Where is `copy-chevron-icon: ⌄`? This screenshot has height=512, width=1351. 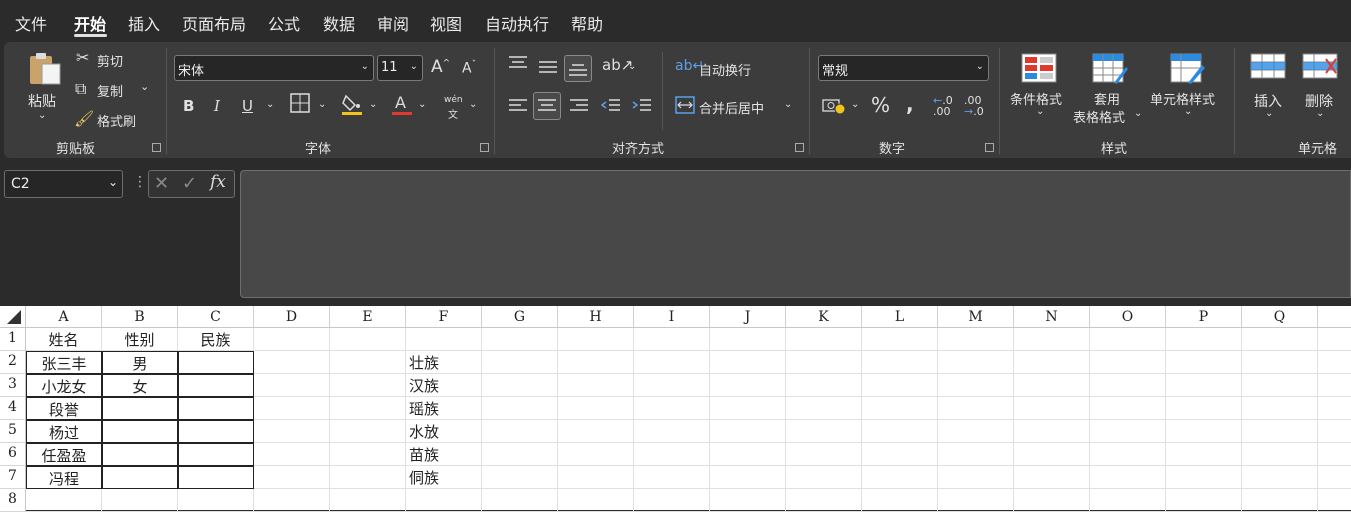 copy-chevron-icon: ⌄ is located at coordinates (144, 86).